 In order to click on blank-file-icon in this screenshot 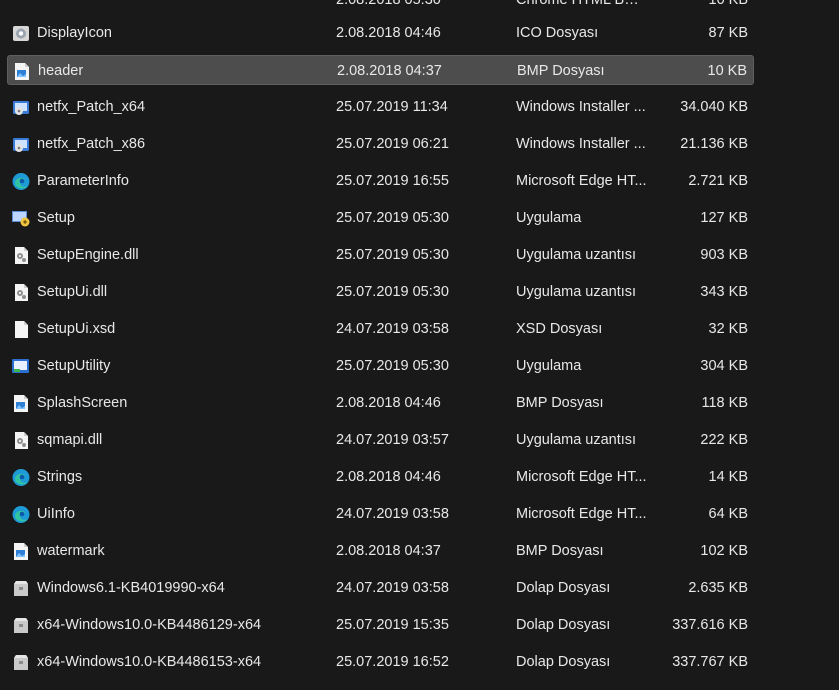, I will do `click(21, 329)`.